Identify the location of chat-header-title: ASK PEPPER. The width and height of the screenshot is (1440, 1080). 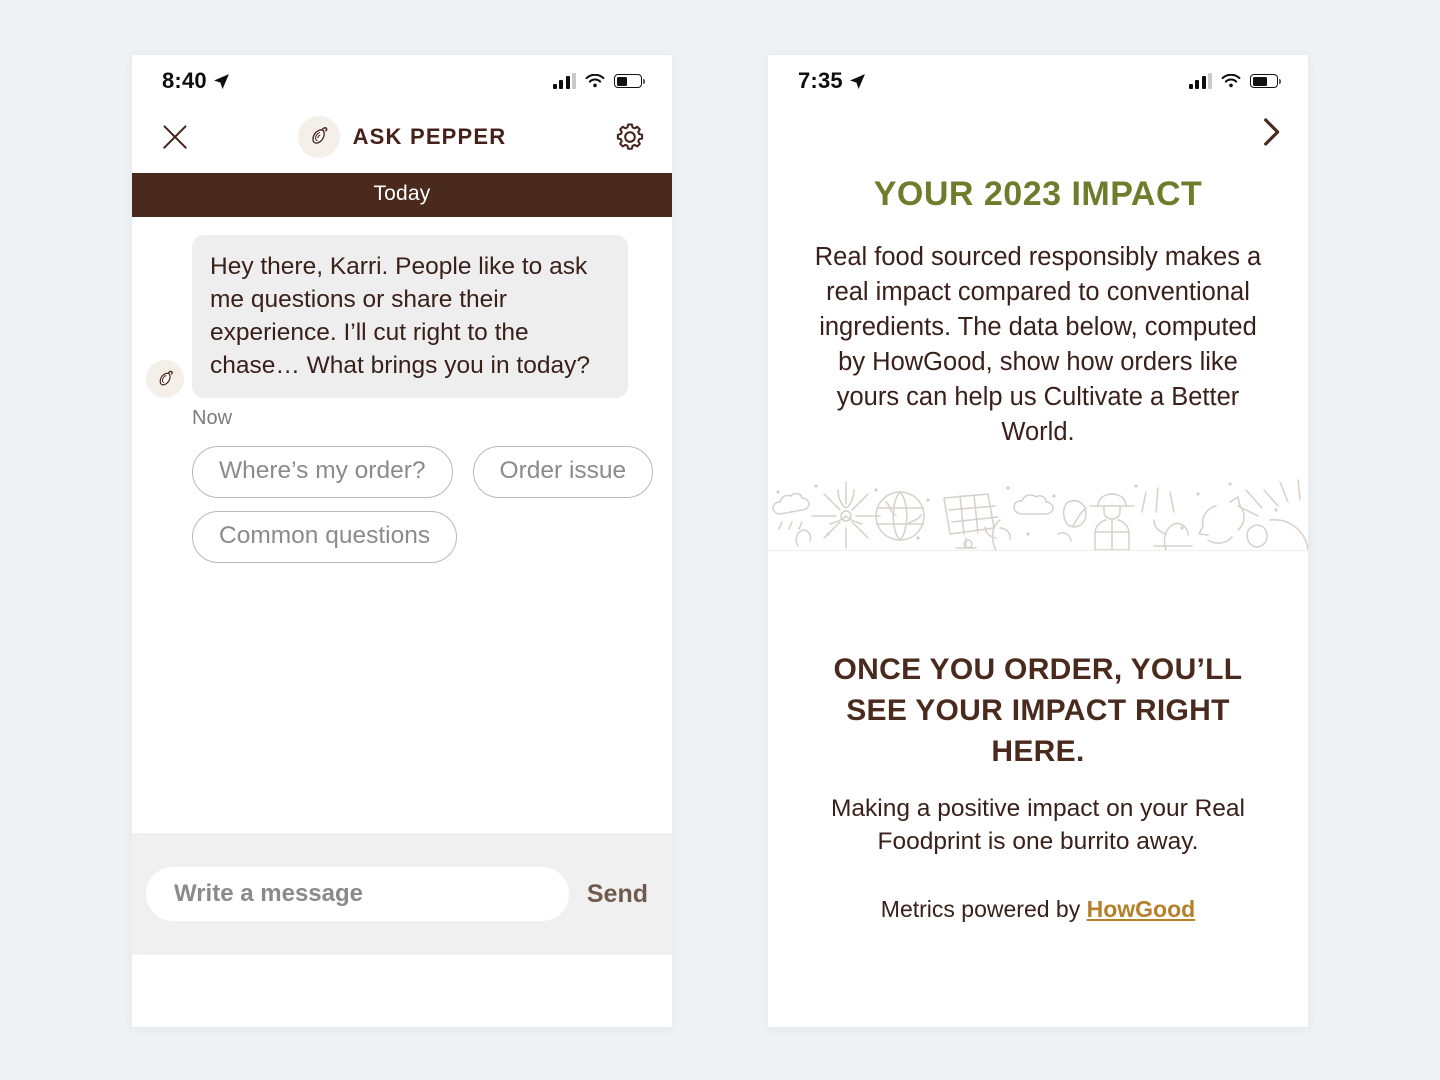
(429, 136).